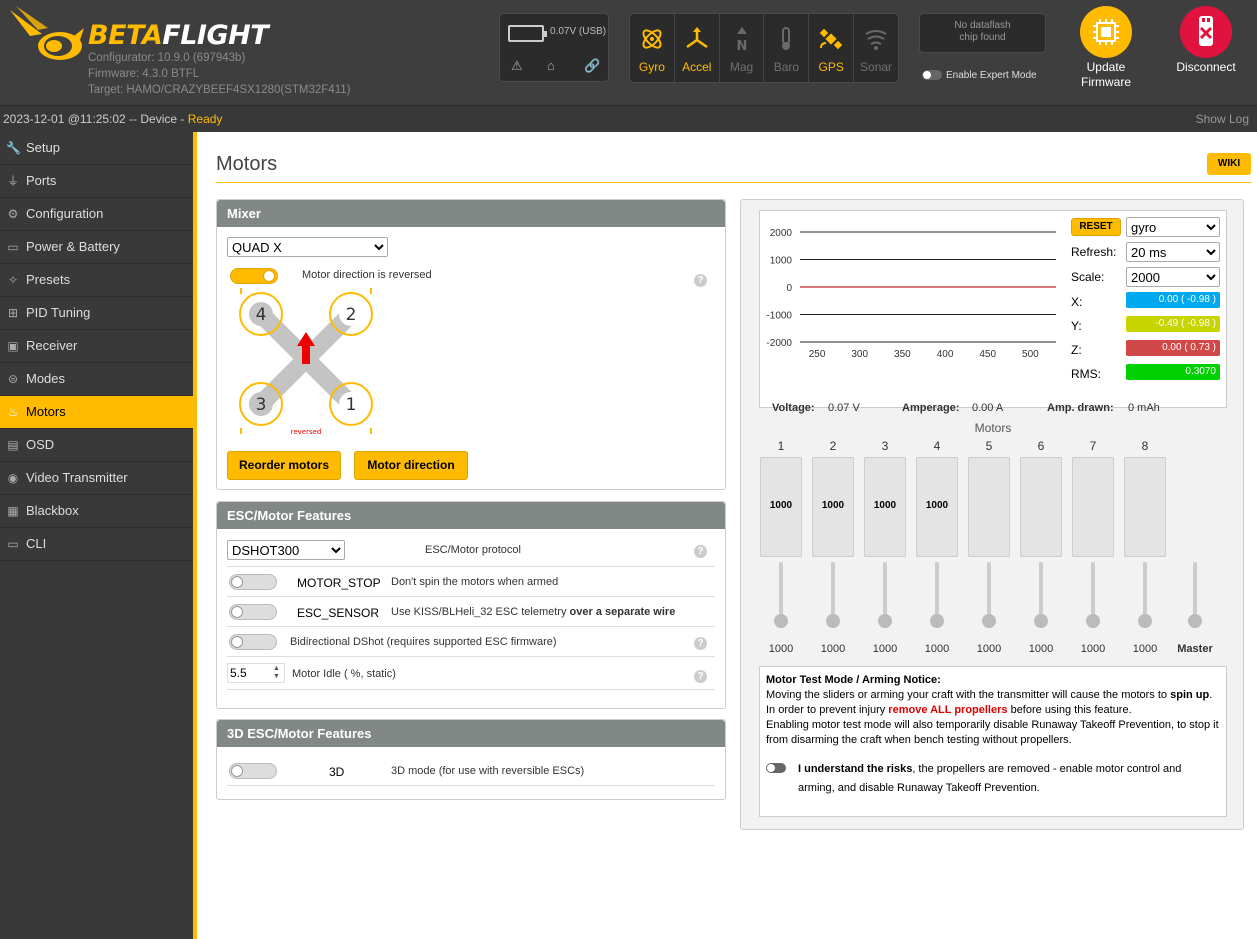  I want to click on wiki-button: WIKI, so click(1229, 164).